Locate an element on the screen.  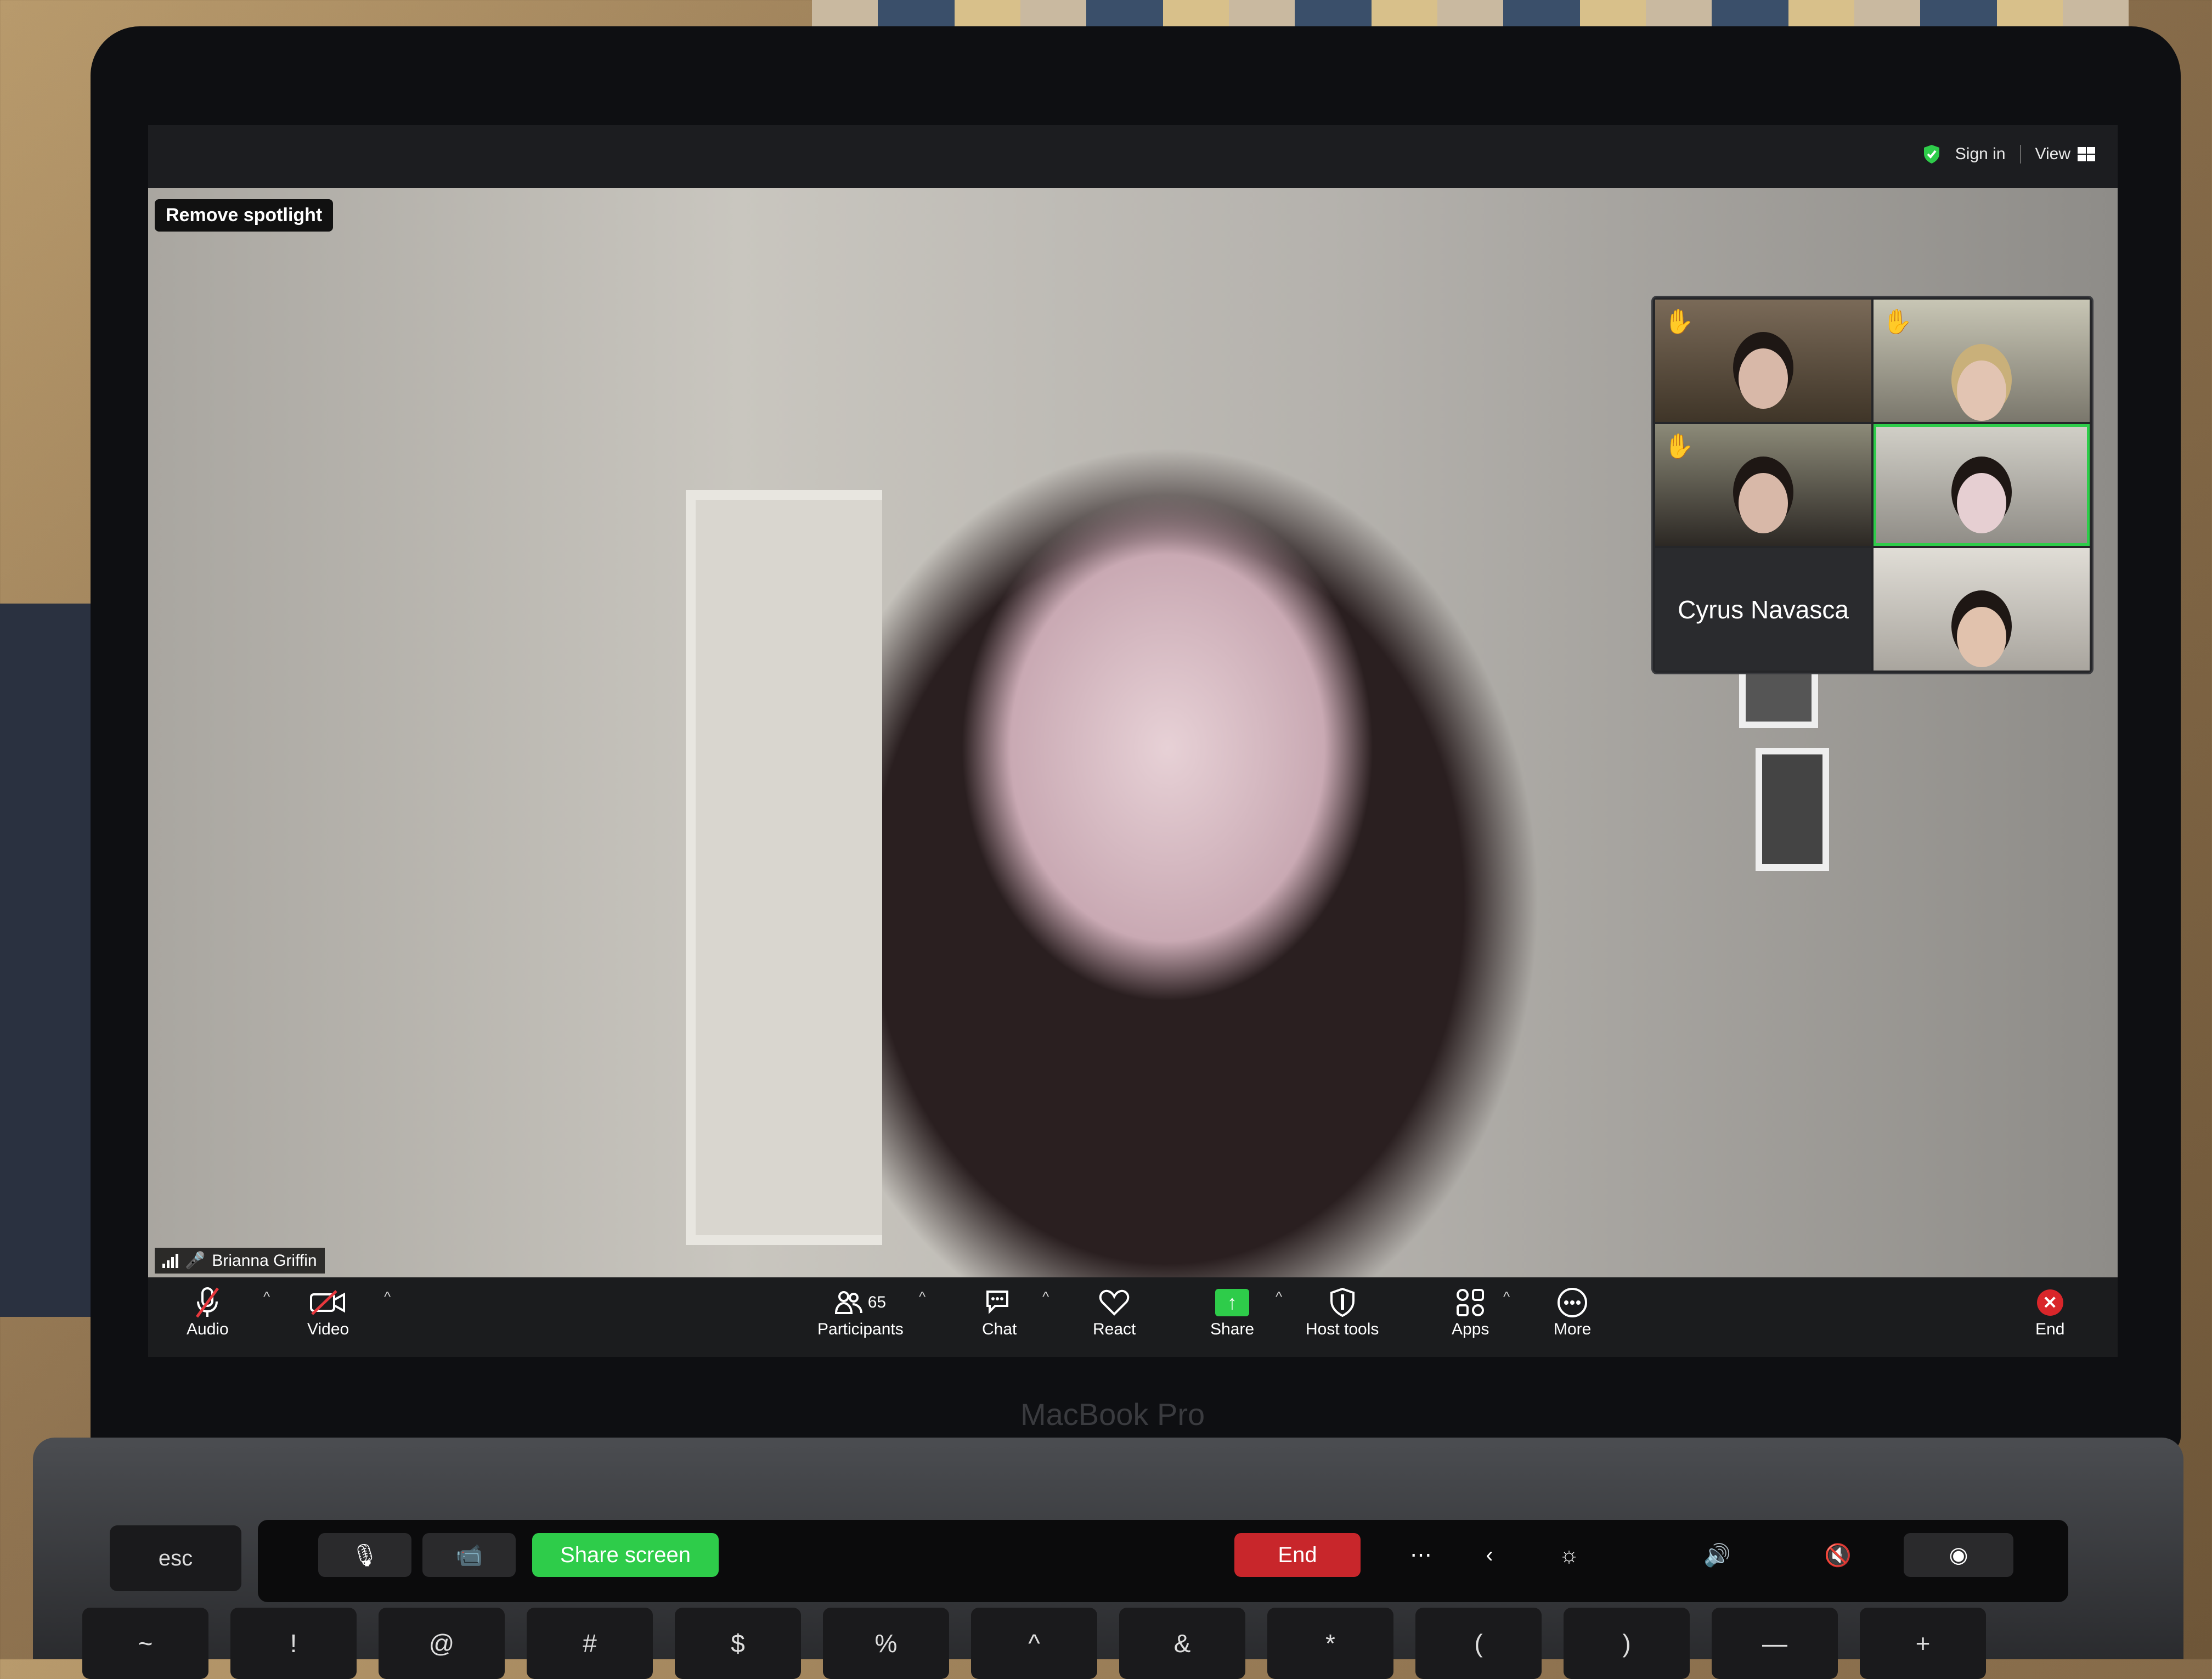
participants-label: Participants is located at coordinates (861, 1329).